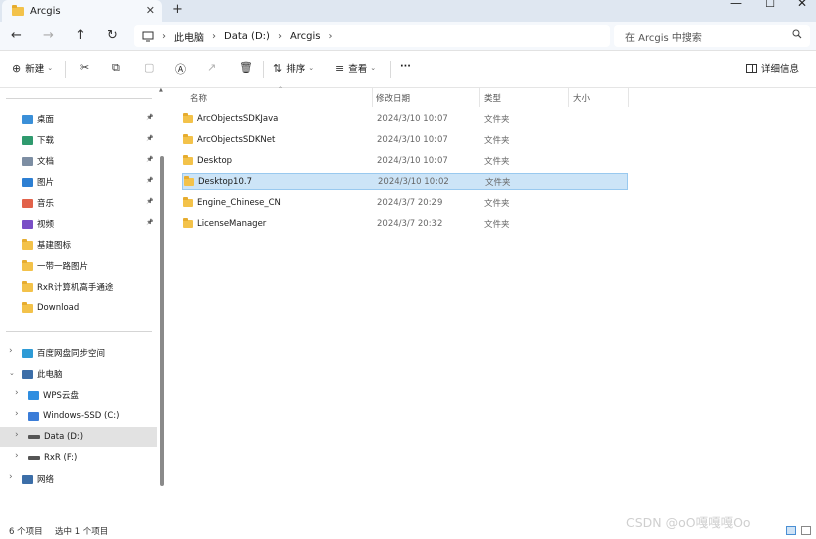 This screenshot has height=539, width=816. What do you see at coordinates (61, 396) in the screenshot?
I see `tree-item-label: WPS云盘` at bounding box center [61, 396].